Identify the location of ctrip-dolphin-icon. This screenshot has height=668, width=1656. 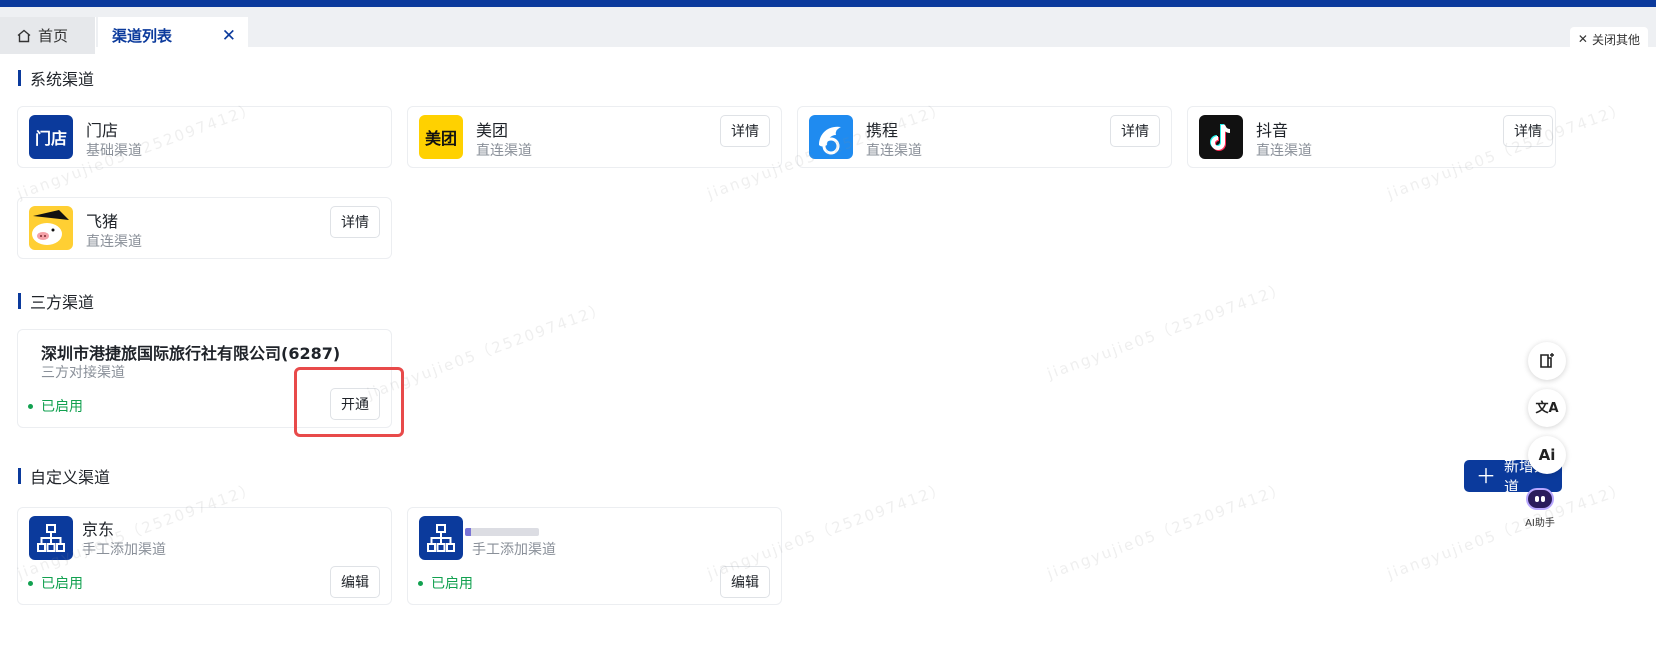
(831, 137).